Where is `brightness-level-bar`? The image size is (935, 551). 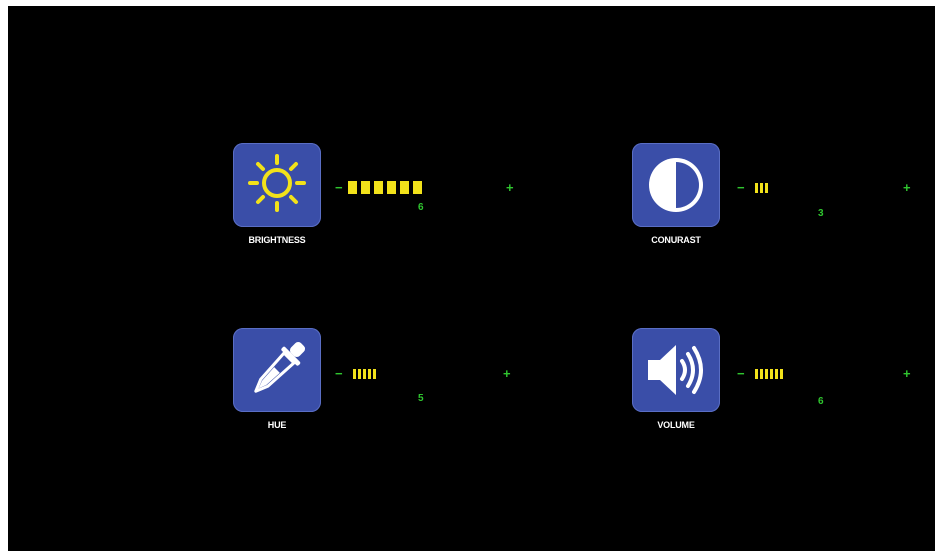
brightness-level-bar is located at coordinates (387, 187).